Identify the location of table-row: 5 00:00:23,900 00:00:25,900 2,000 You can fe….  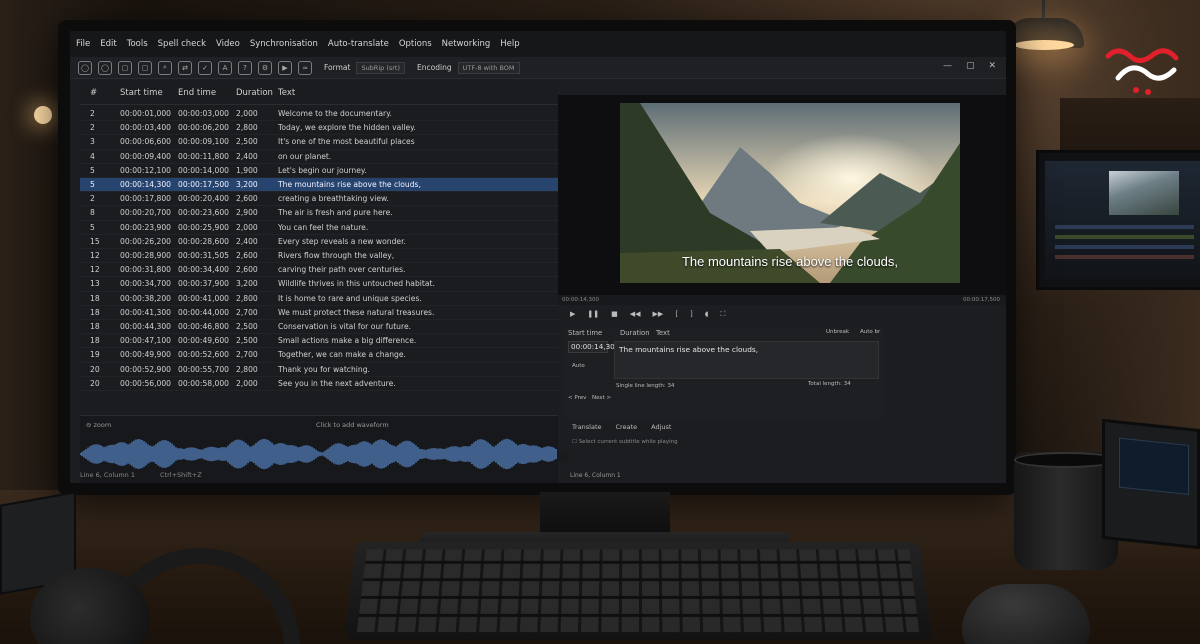
(319, 228).